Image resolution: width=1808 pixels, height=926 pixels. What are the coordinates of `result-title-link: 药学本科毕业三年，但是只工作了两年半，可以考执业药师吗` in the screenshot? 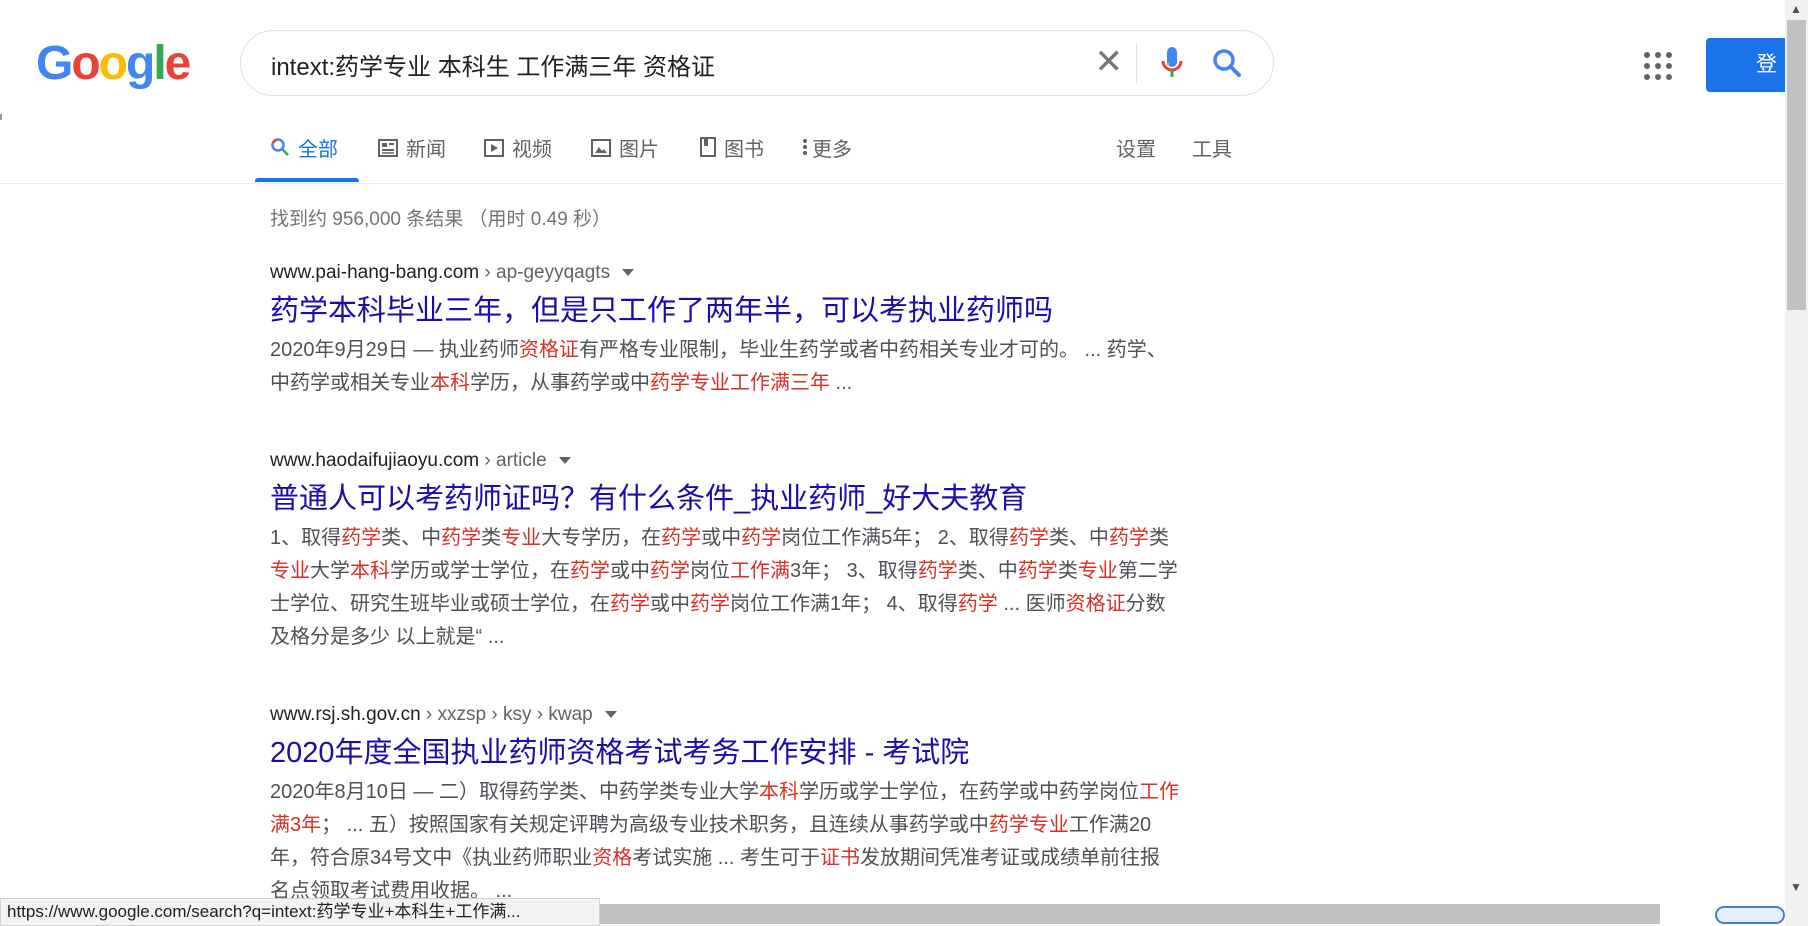 It's located at (725, 311).